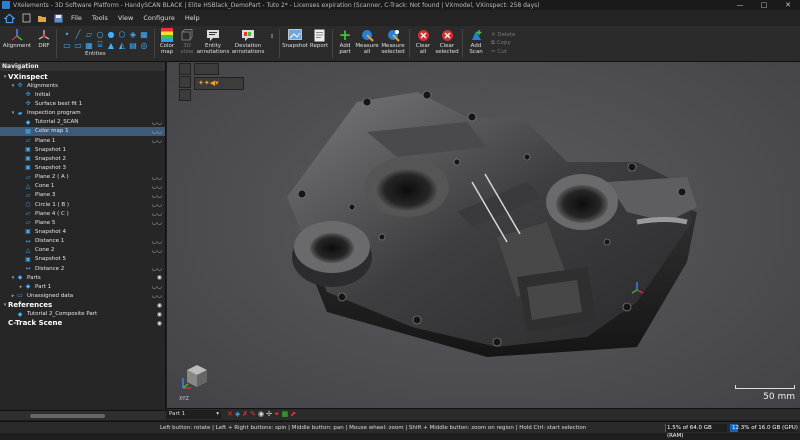  I want to click on part-selector: Part 1 ▾, so click(194, 414).